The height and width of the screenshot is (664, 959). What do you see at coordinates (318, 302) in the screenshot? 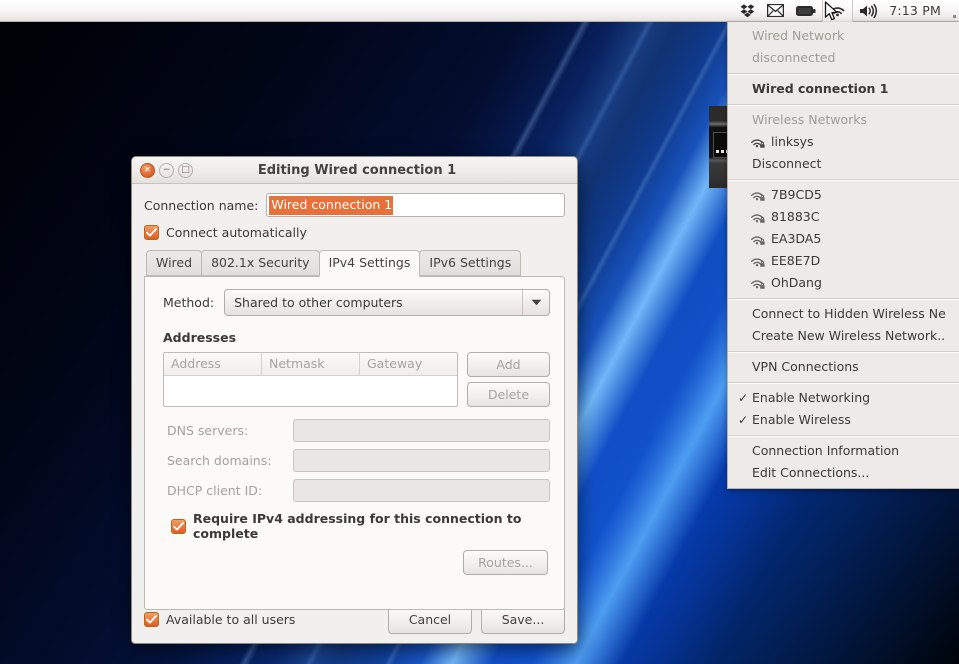
I see `method-value: Shared to other computers` at bounding box center [318, 302].